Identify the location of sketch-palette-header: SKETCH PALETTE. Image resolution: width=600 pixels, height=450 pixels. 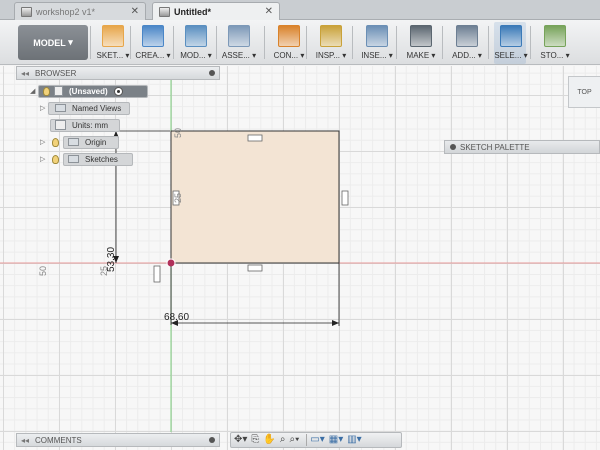
(522, 147).